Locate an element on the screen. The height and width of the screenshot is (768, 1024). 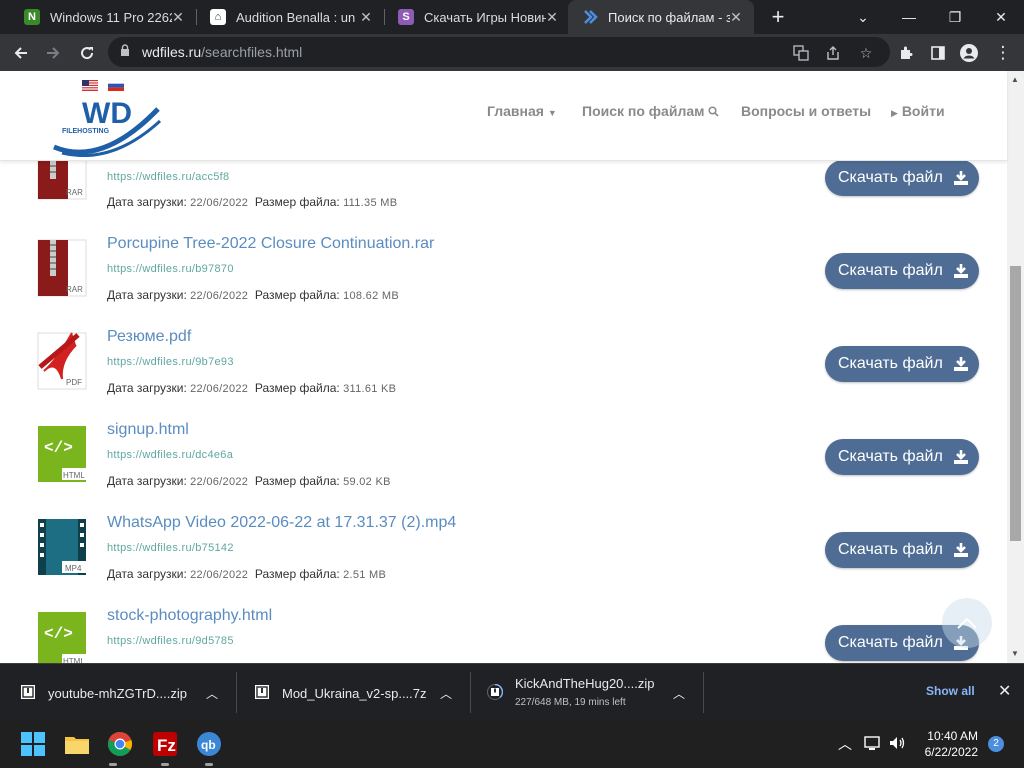
close-download-bar-icon: ✕ is located at coordinates (1004, 691).